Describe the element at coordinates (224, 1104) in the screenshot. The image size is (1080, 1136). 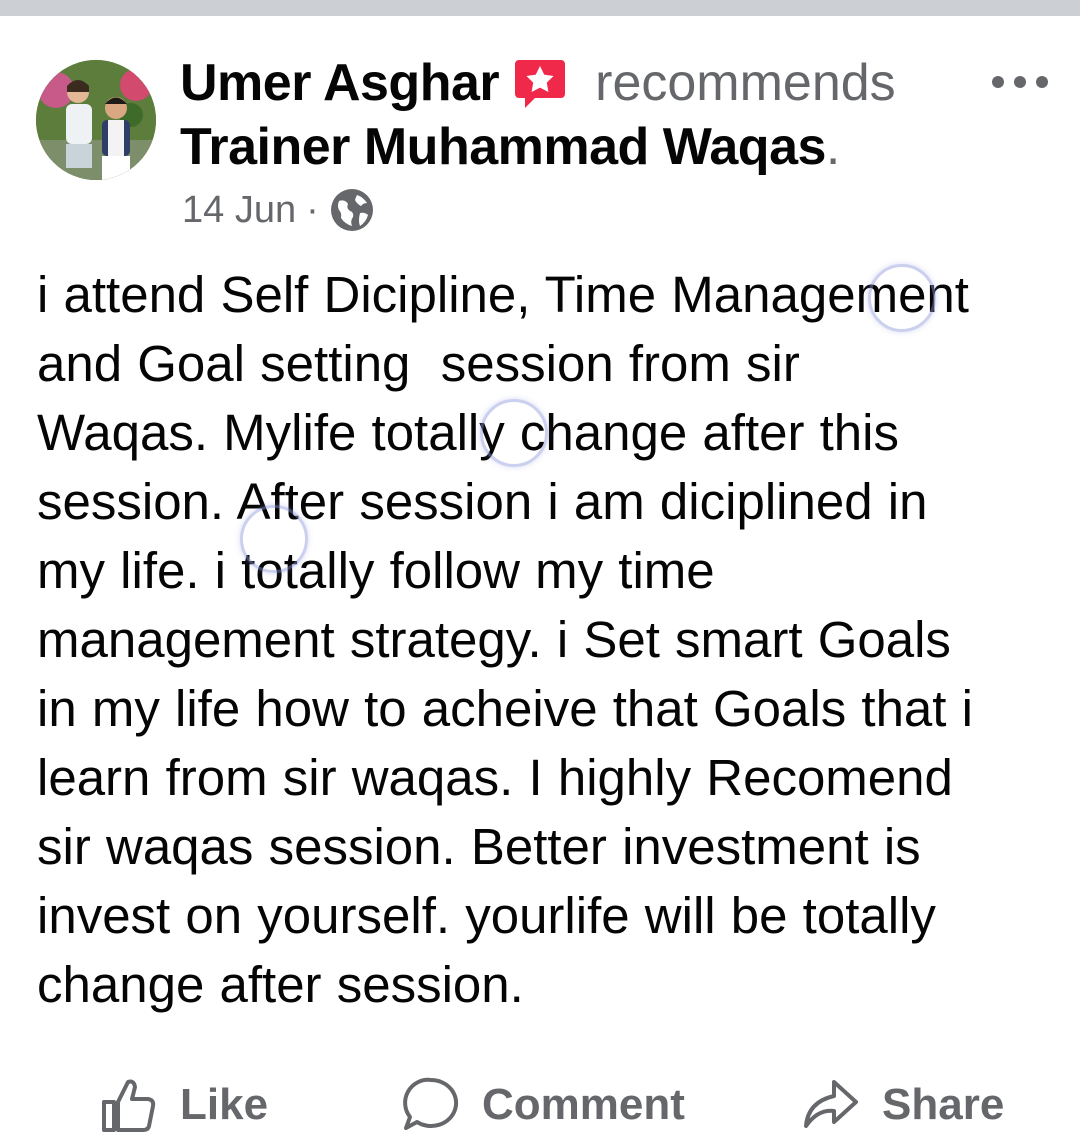
I see `like-label: Like` at that location.